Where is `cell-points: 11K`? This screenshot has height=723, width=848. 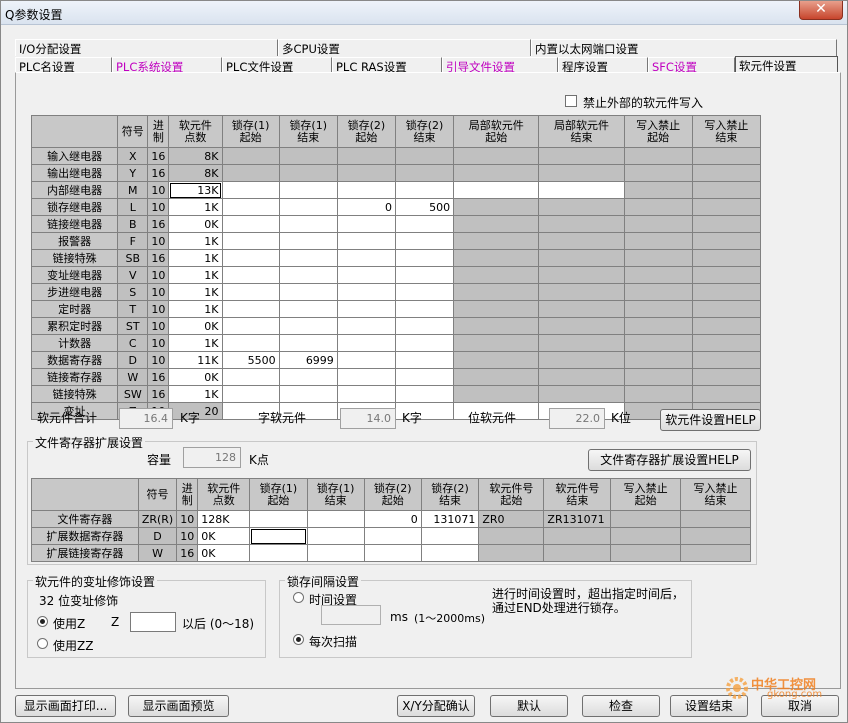
cell-points: 11K is located at coordinates (195, 360).